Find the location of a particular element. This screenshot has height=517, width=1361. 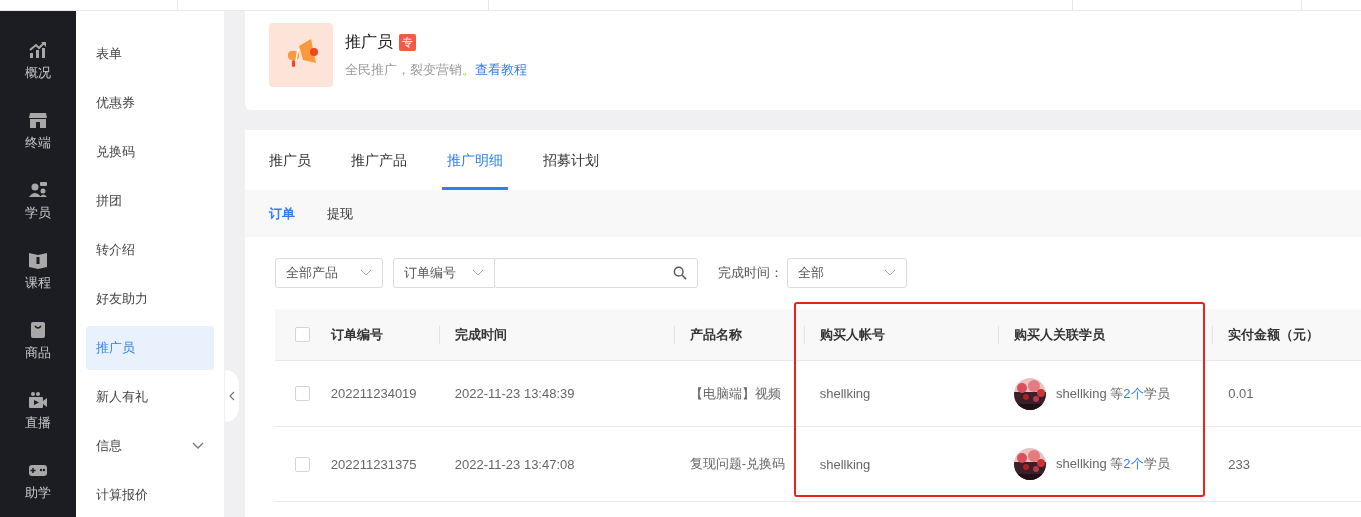

column-header: 产品名称 is located at coordinates (715, 334).